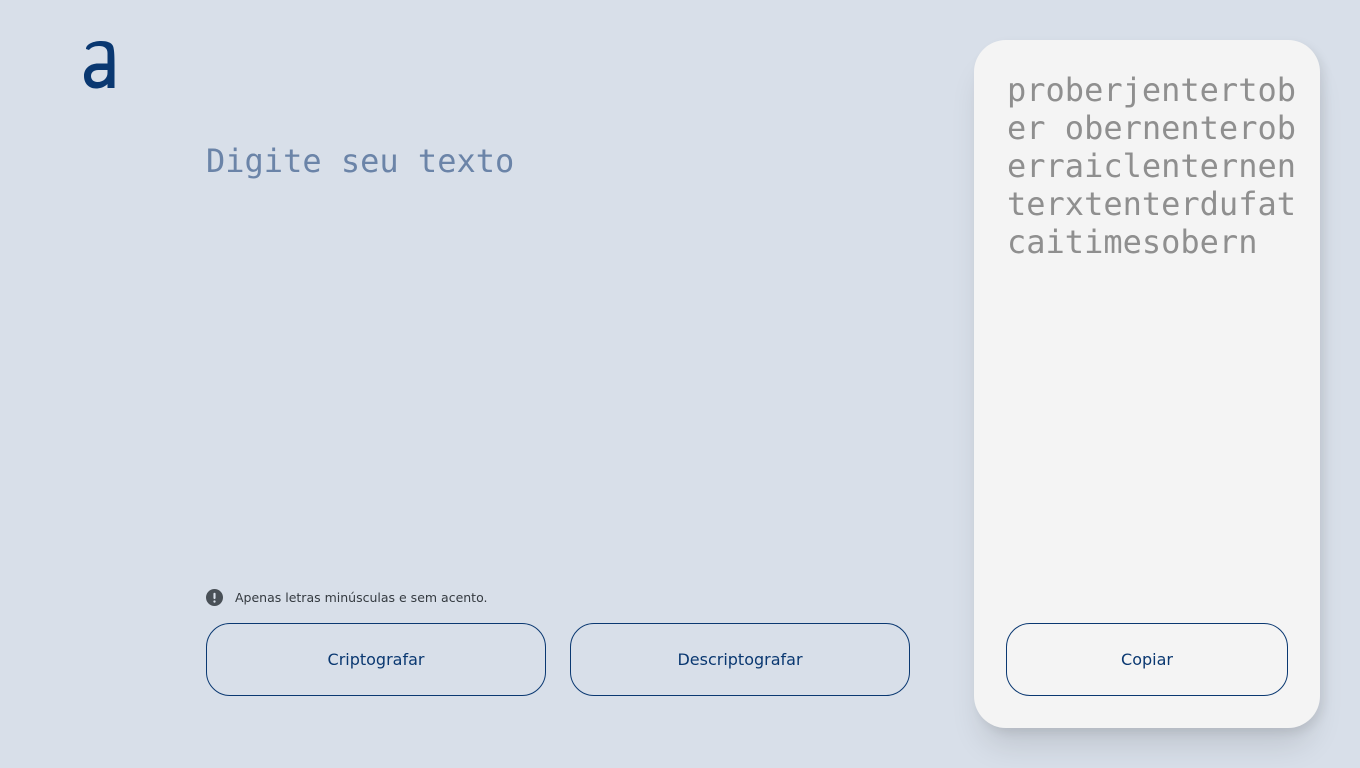  I want to click on encrypt-button: Criptografar, so click(376, 659).